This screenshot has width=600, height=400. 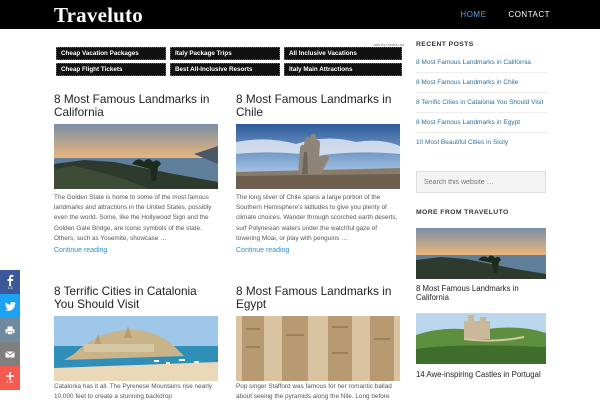 I want to click on more-from-heading: MORE FROM TRAVELUTO, so click(x=462, y=212).